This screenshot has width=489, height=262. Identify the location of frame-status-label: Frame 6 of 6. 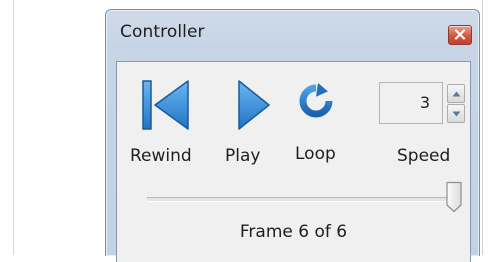
(293, 232).